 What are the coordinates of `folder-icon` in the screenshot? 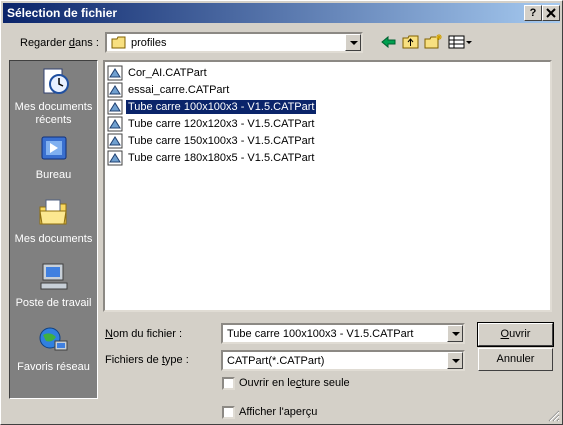 It's located at (118, 42).